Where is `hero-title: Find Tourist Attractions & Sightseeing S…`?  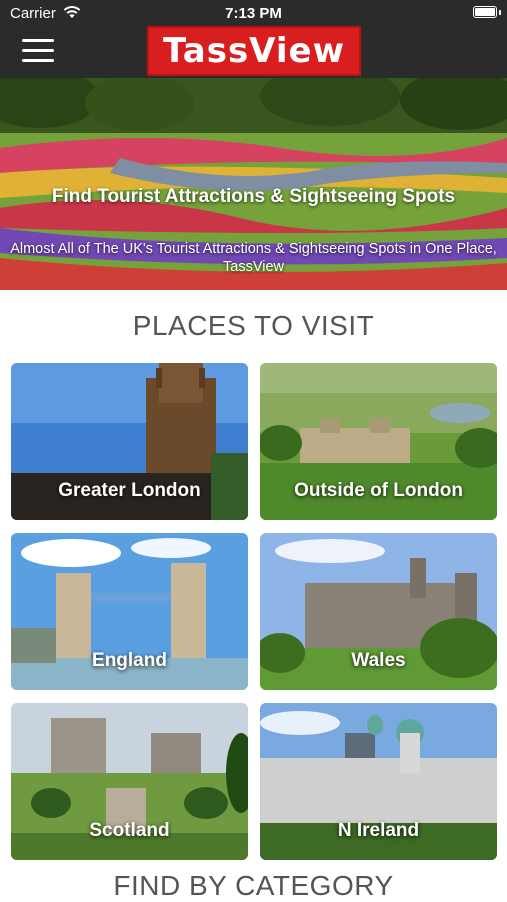
hero-title: Find Tourist Attractions & Sightseeing S… is located at coordinates (253, 196).